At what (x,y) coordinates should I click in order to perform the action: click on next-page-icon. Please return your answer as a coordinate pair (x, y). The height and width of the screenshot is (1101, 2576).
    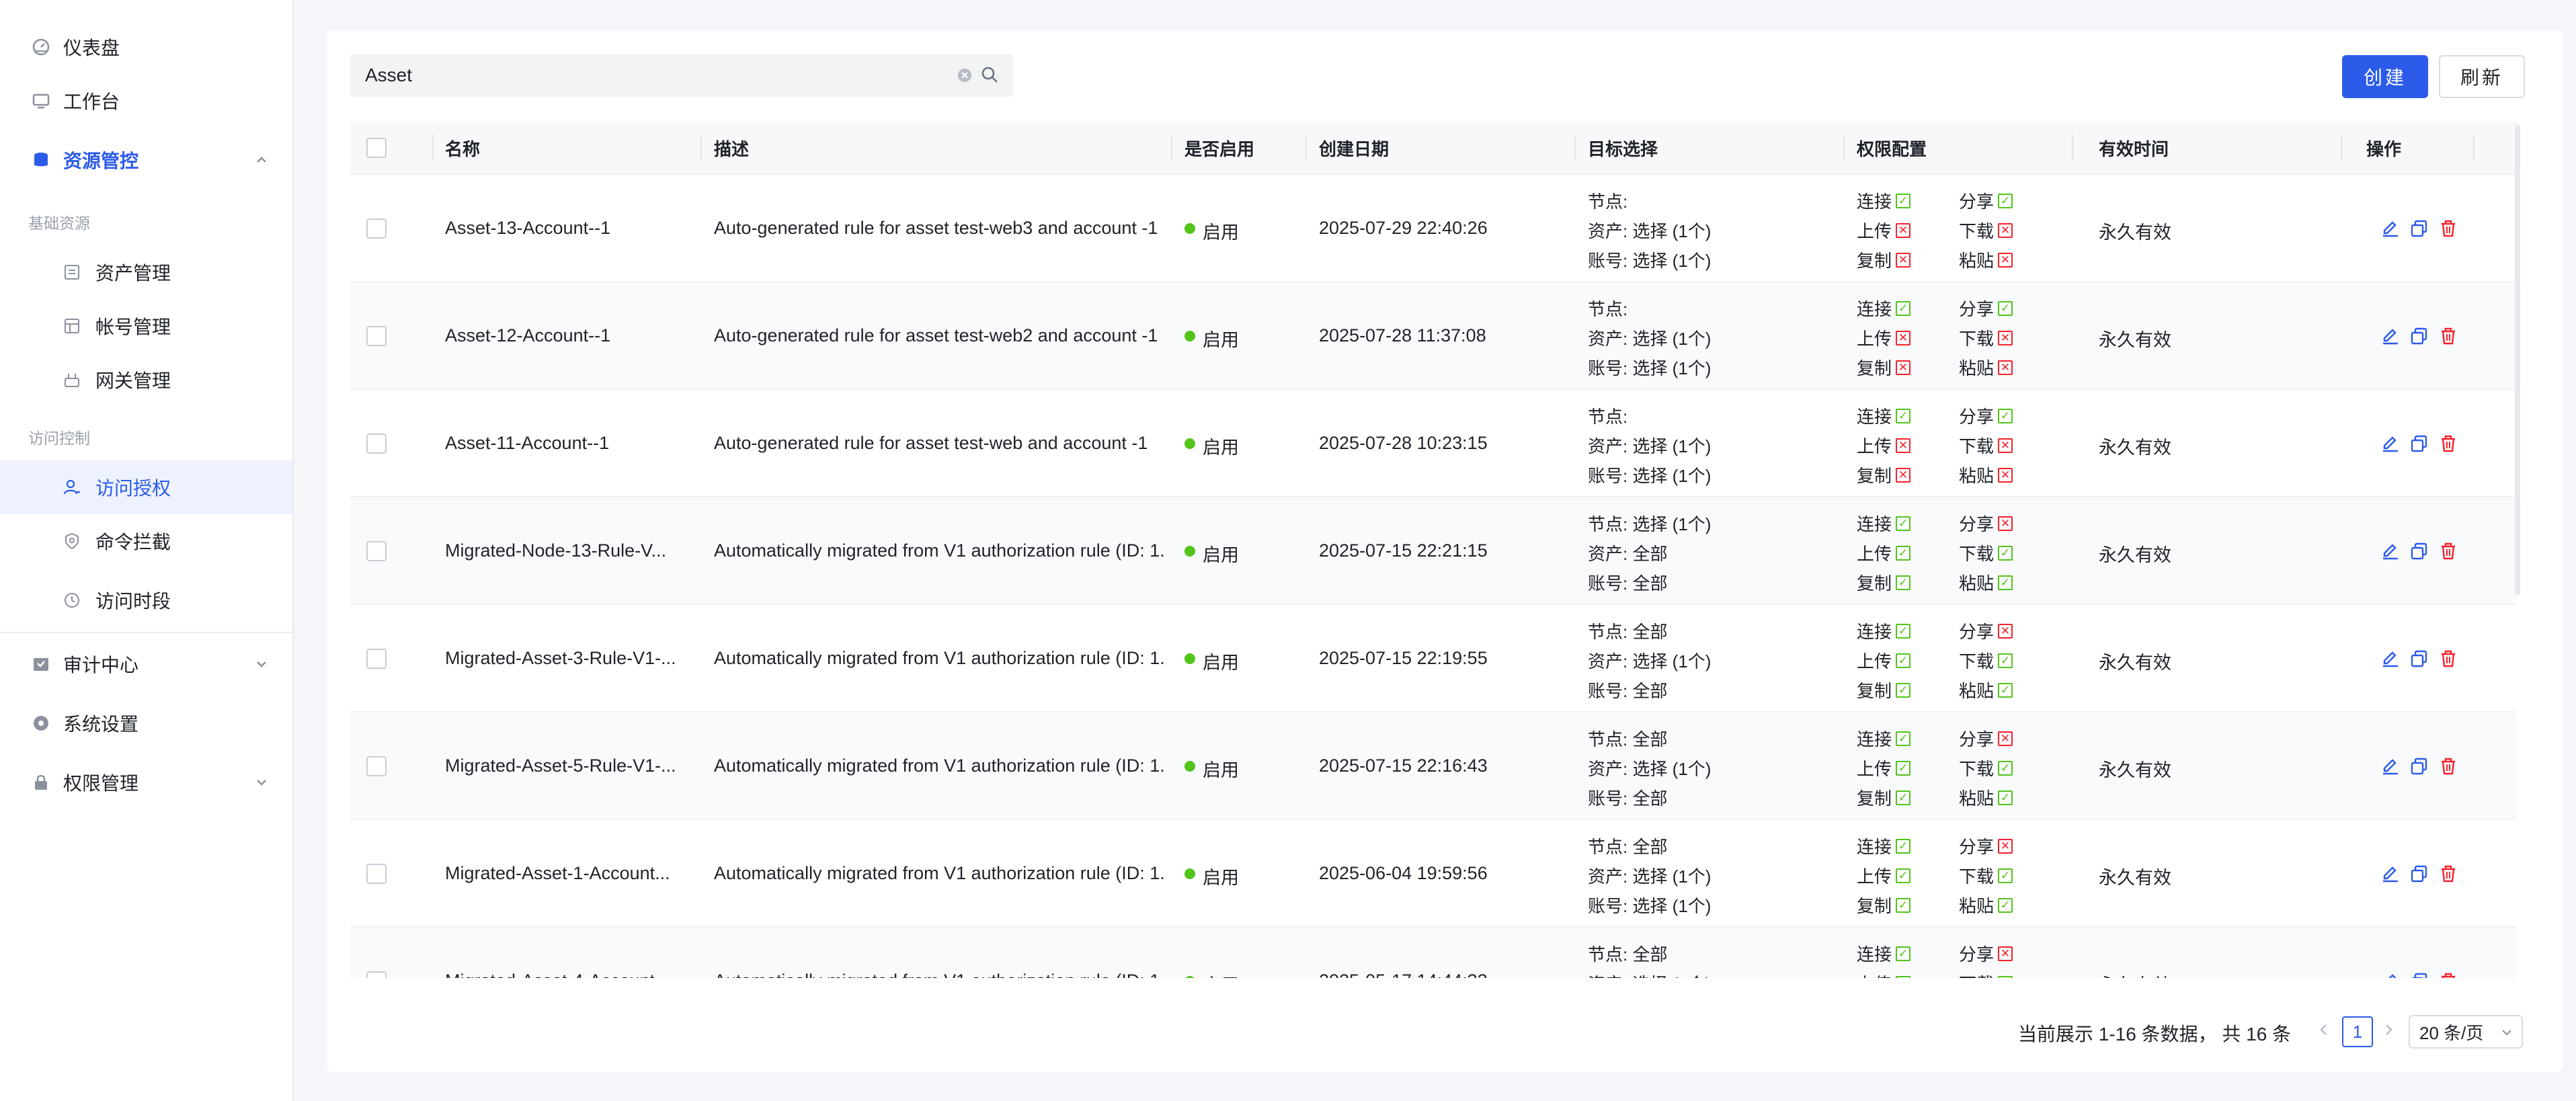
    Looking at the image, I should click on (2388, 1030).